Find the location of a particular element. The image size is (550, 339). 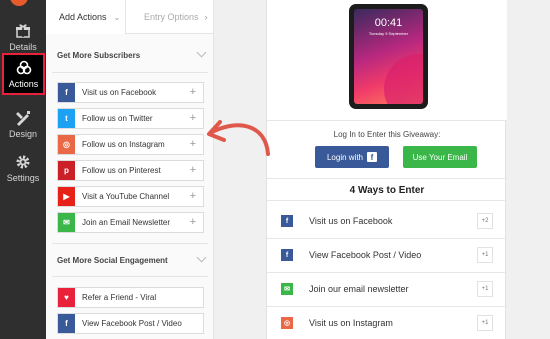

tab-add-actions: Add Actions ⌄ is located at coordinates (86, 17).